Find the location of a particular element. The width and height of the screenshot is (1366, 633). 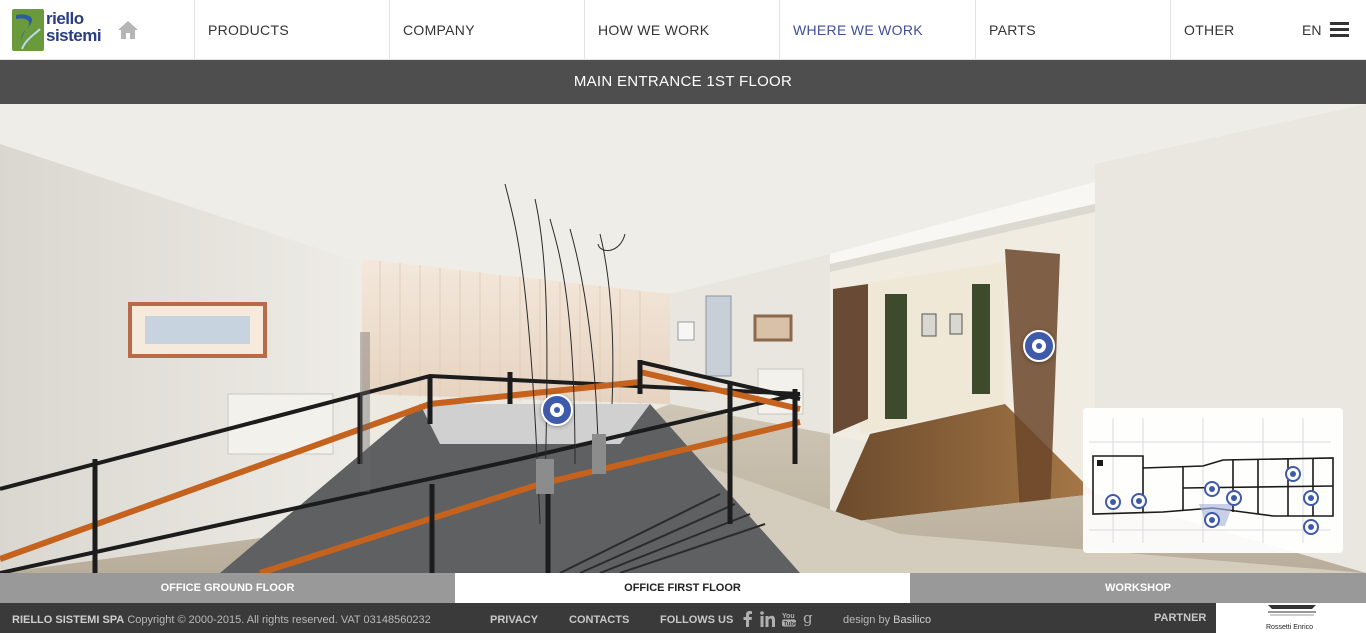

logo-wordmark: riello sistemi is located at coordinates (74, 27).